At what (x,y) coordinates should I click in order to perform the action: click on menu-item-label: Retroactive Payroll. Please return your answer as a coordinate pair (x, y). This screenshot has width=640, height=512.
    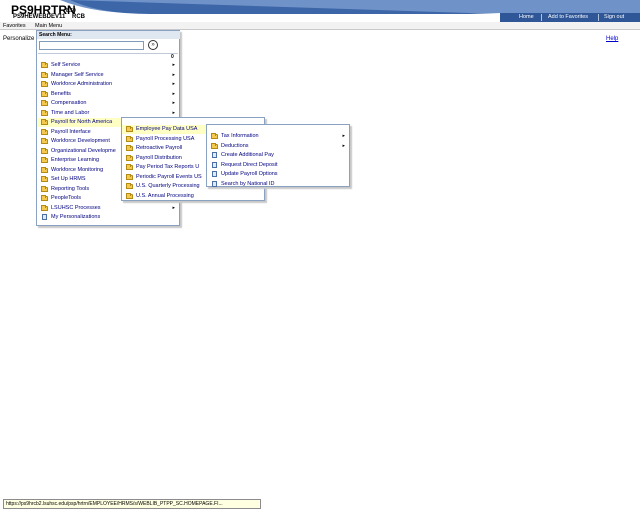
    Looking at the image, I should click on (159, 148).